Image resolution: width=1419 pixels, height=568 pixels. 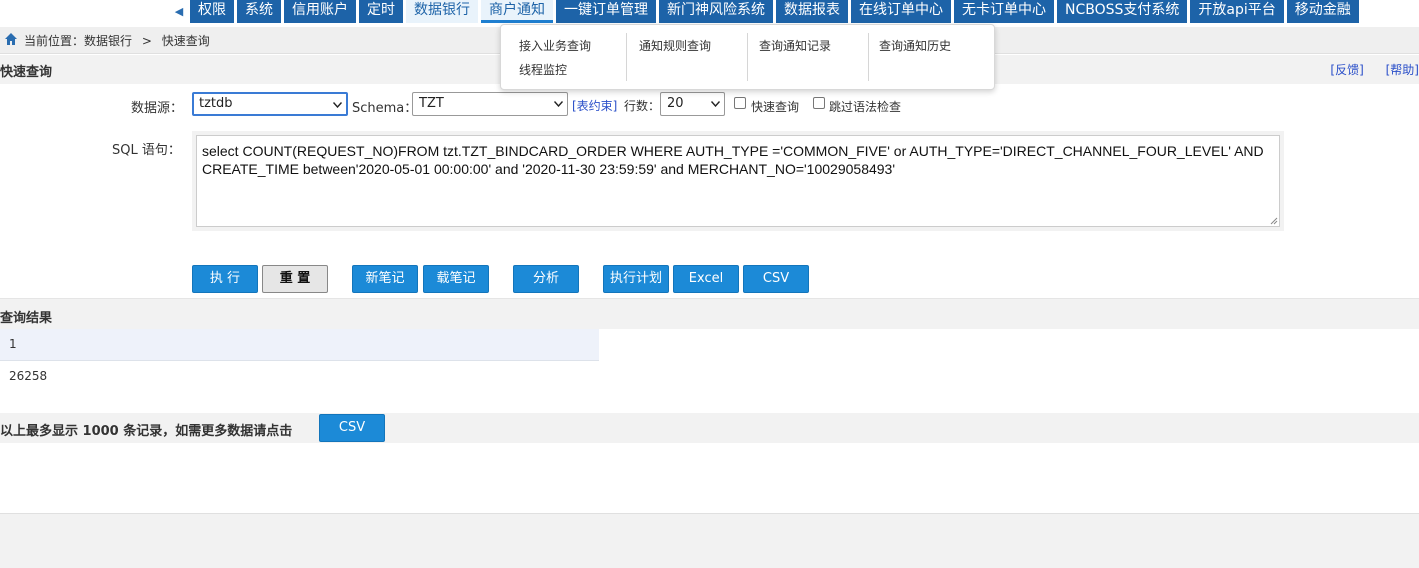 I want to click on merchant-notify-dropdown: 接入业务查询 线程监控 通知规则查询 查询通知记录 查询通知历史, so click(x=747, y=57).